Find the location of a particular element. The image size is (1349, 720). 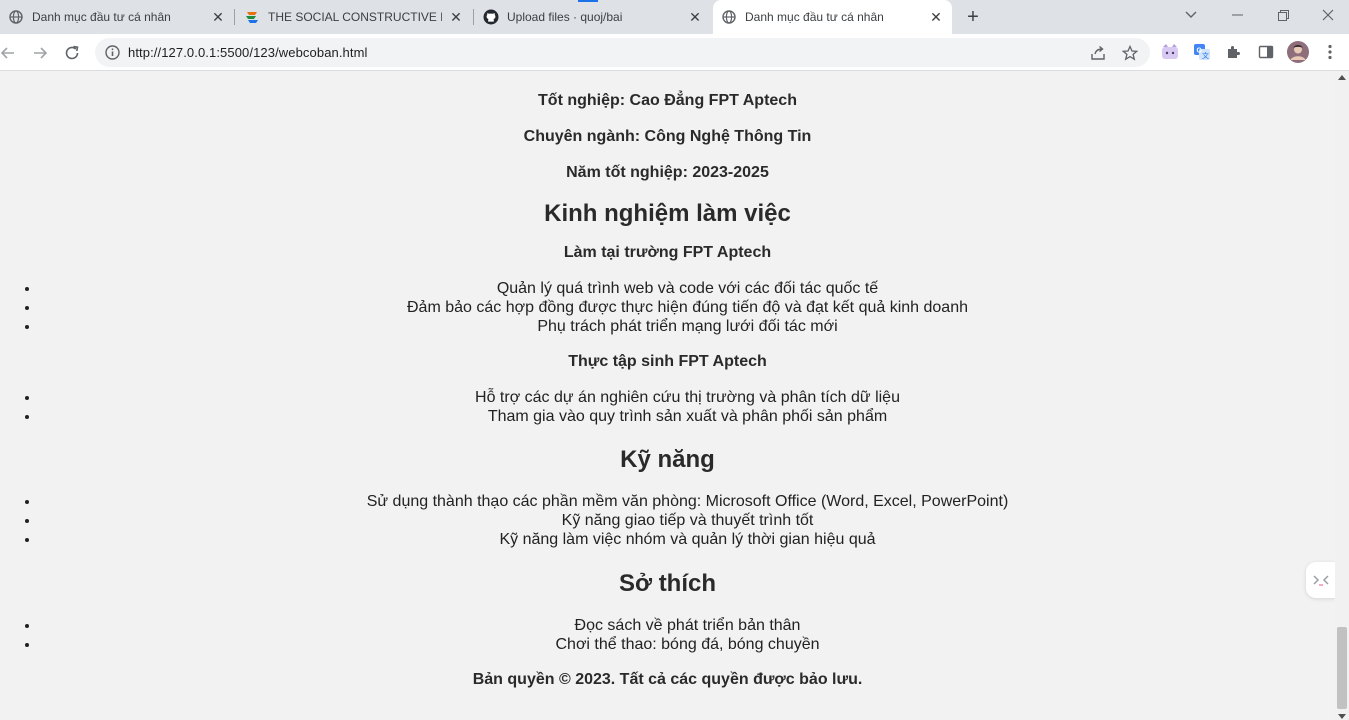

tab-title: THE SOCIAL CONSTRUCTIVE LEA is located at coordinates (355, 17).